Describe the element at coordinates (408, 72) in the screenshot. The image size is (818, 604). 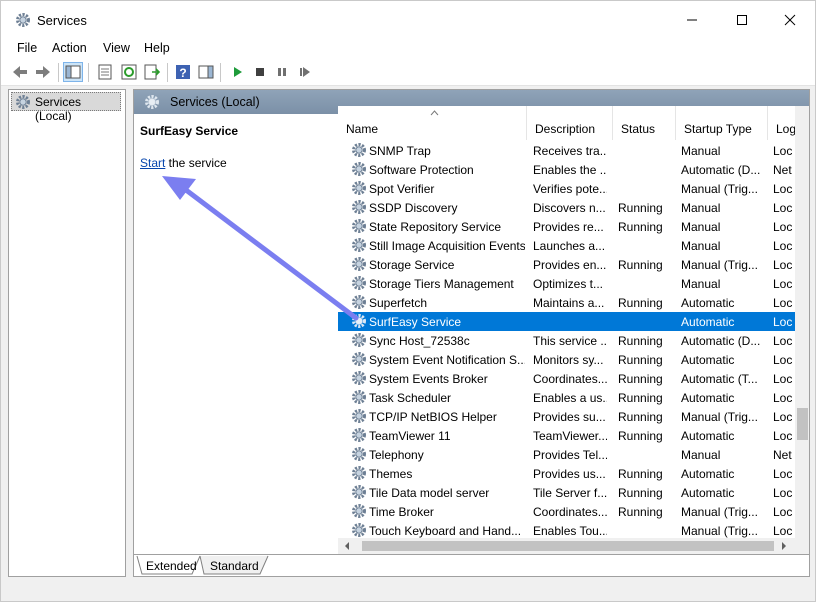
I see `toolbar: ?` at that location.